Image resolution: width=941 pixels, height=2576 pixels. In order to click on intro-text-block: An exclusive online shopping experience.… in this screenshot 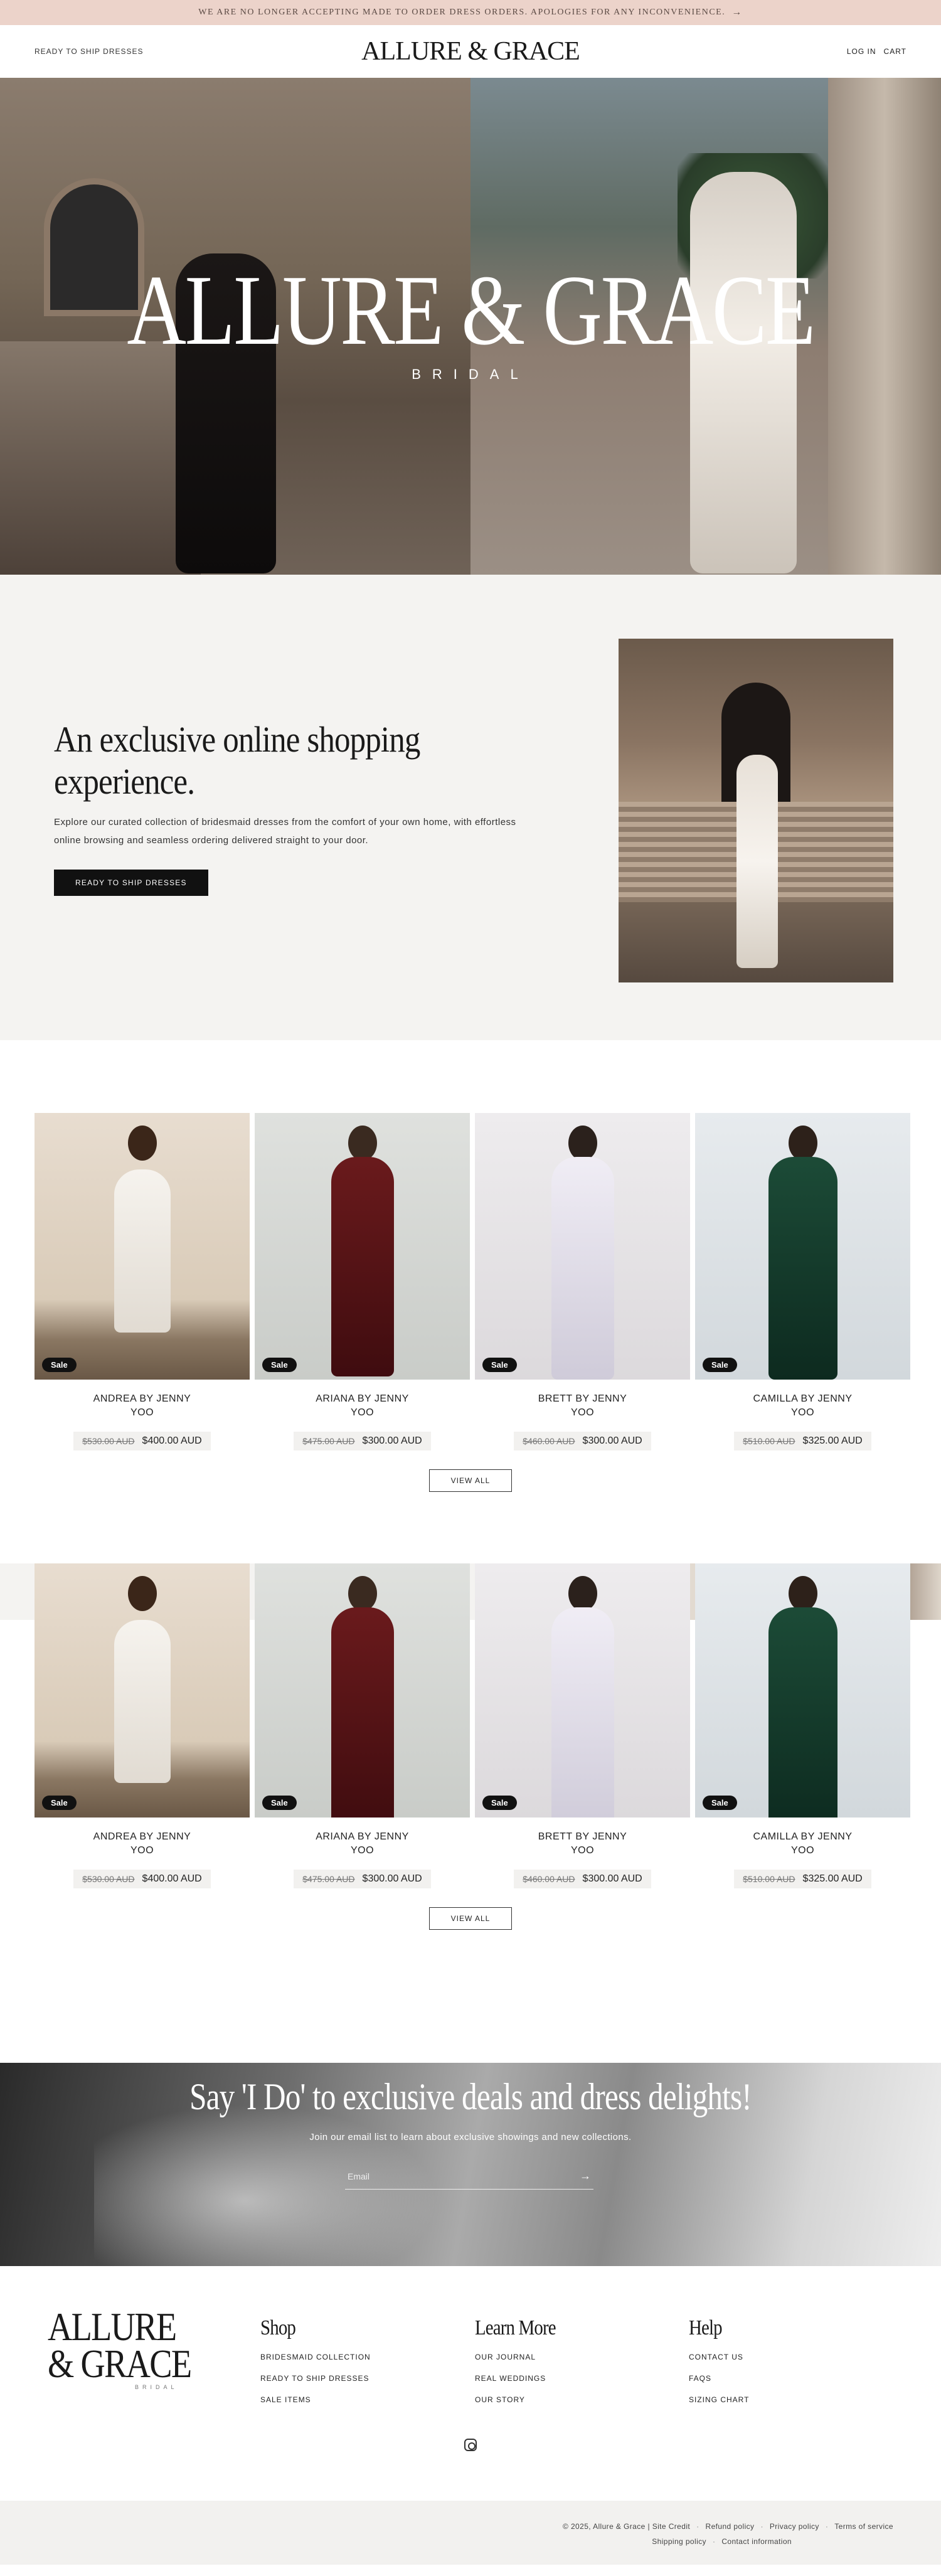, I will do `click(292, 808)`.